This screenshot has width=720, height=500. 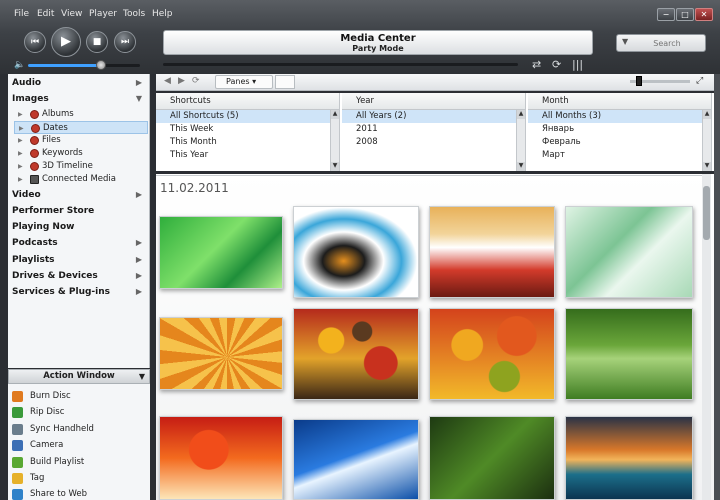 I want to click on action-camera: Camera, so click(x=79, y=445).